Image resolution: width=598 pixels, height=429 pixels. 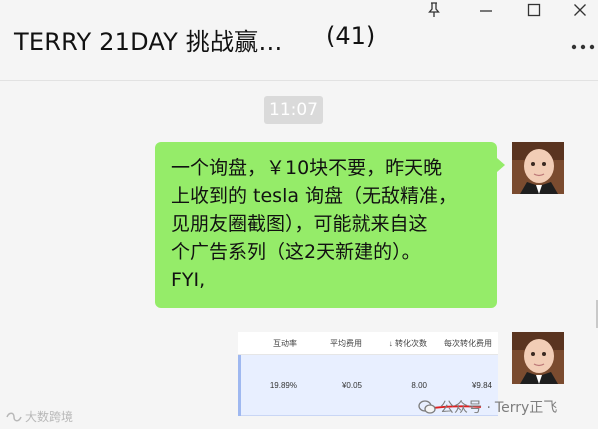 I want to click on message-line: 见朋友圈截图），可能就来自这, so click(x=299, y=224).